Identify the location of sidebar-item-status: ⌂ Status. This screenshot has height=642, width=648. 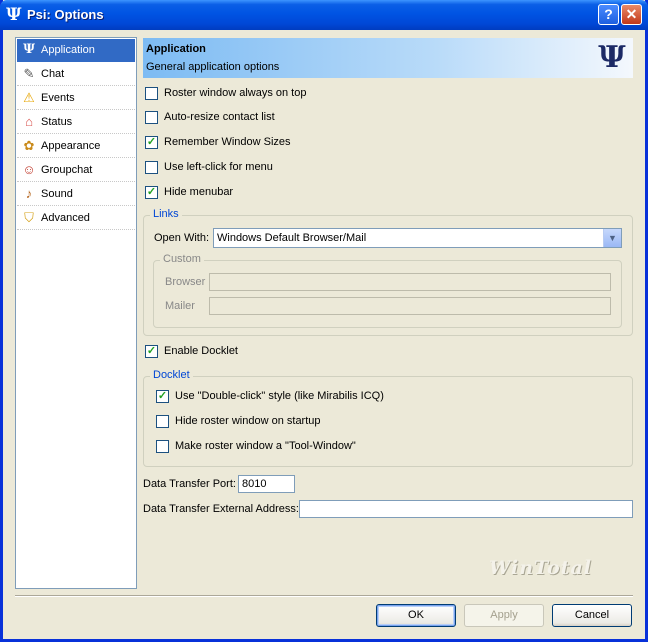
(76, 122).